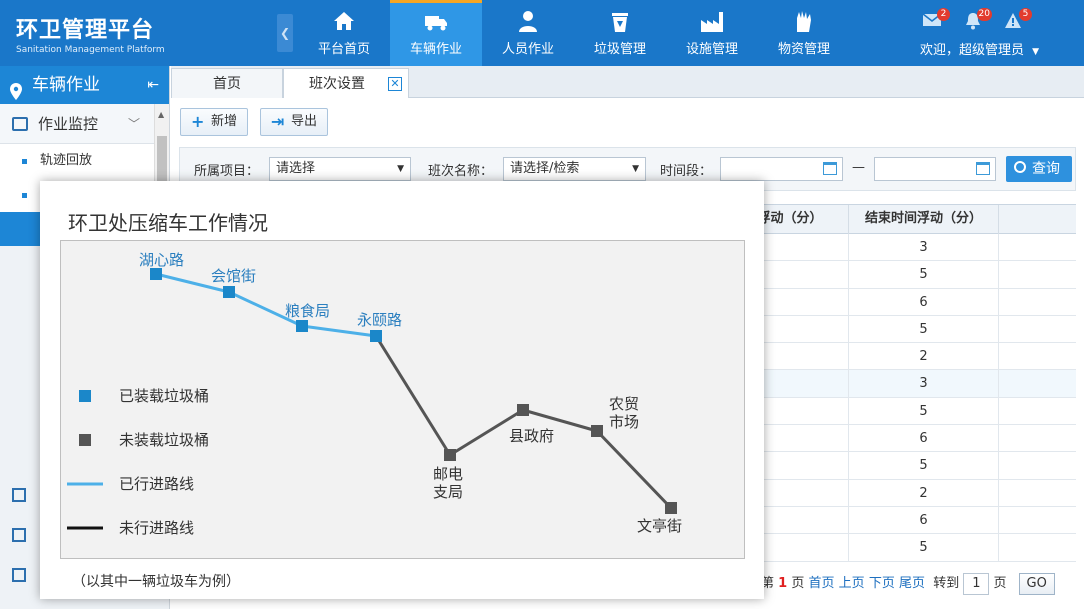 This screenshot has height=609, width=1084. What do you see at coordinates (90, 50) in the screenshot?
I see `app-subtitle: Sanitation Management Platform` at bounding box center [90, 50].